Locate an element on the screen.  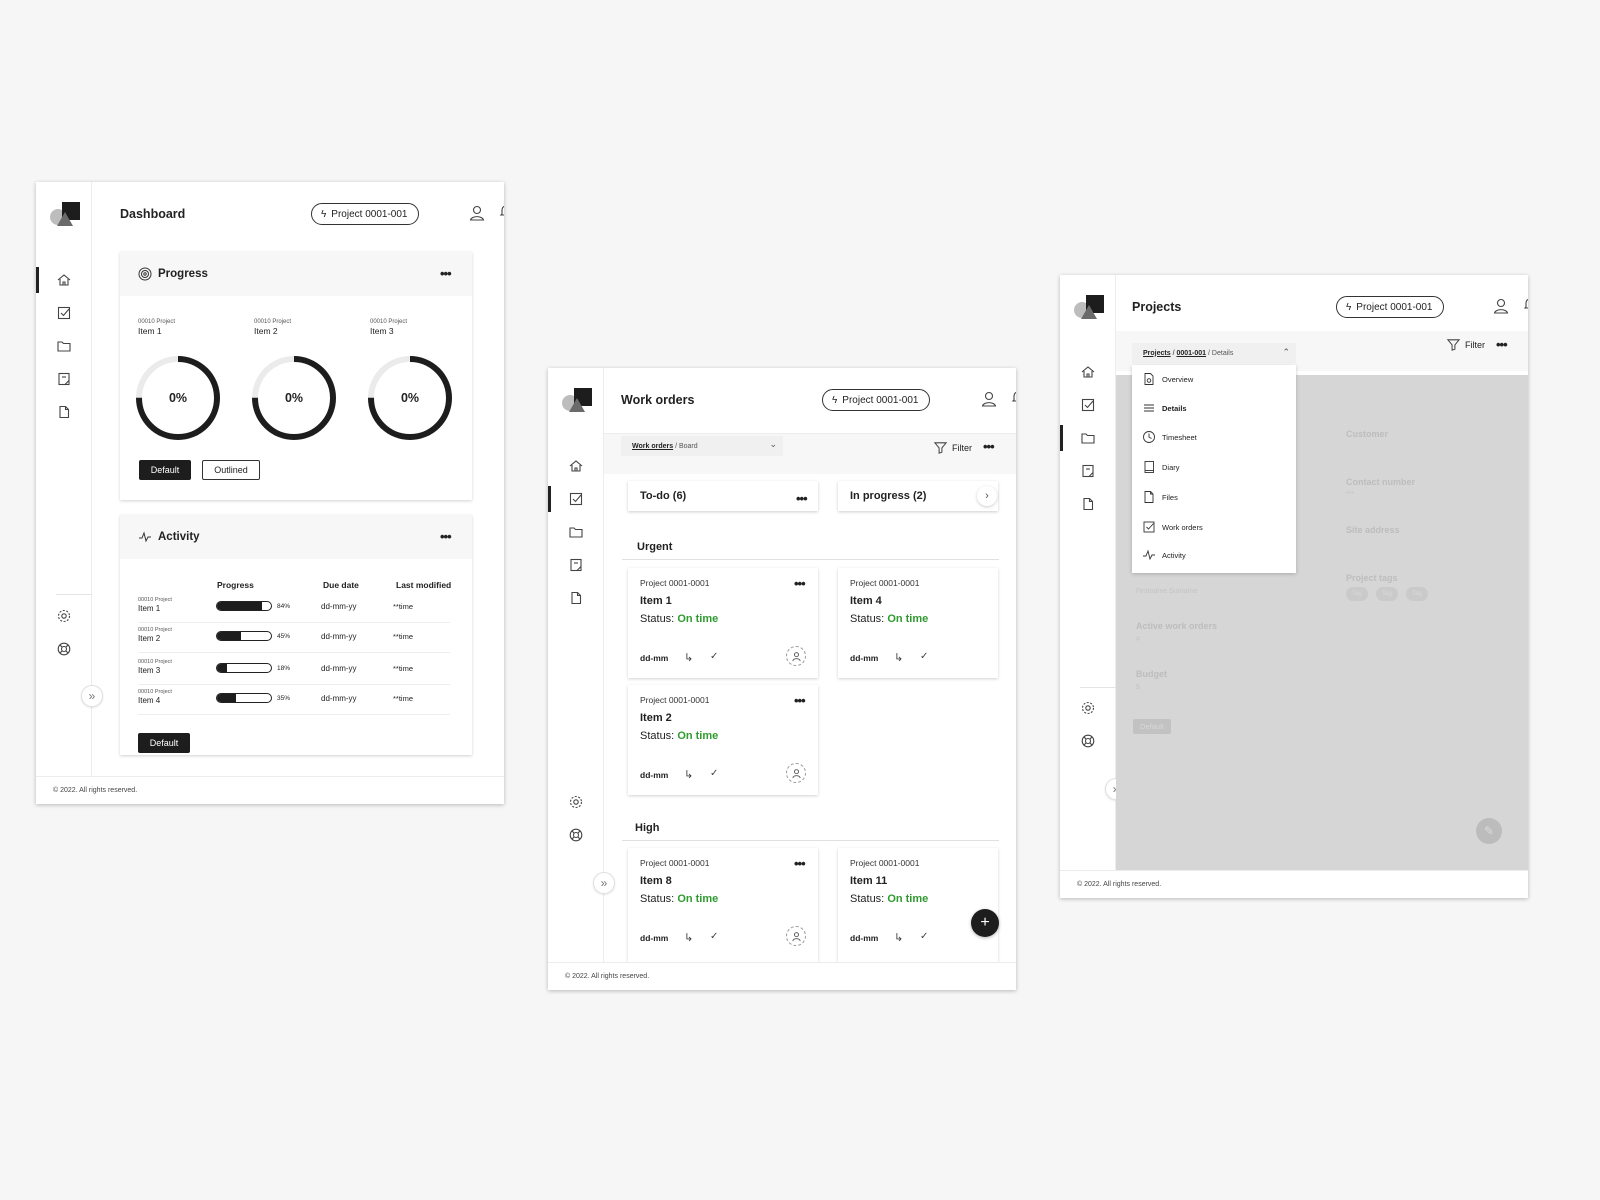
filter-label: Filter is located at coordinates (1475, 344).